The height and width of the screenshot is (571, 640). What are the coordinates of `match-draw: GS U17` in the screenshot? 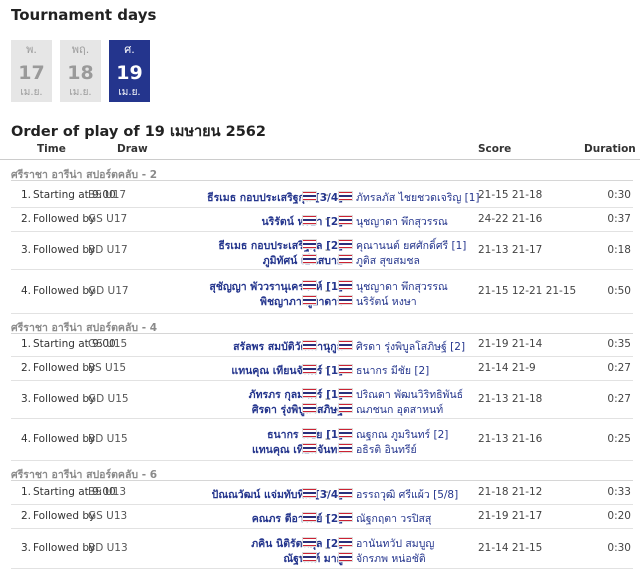 It's located at (107, 219).